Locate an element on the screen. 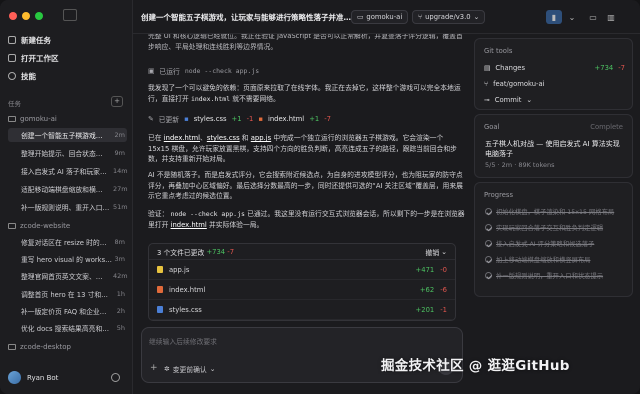  commit-label: Commit is located at coordinates (508, 100).